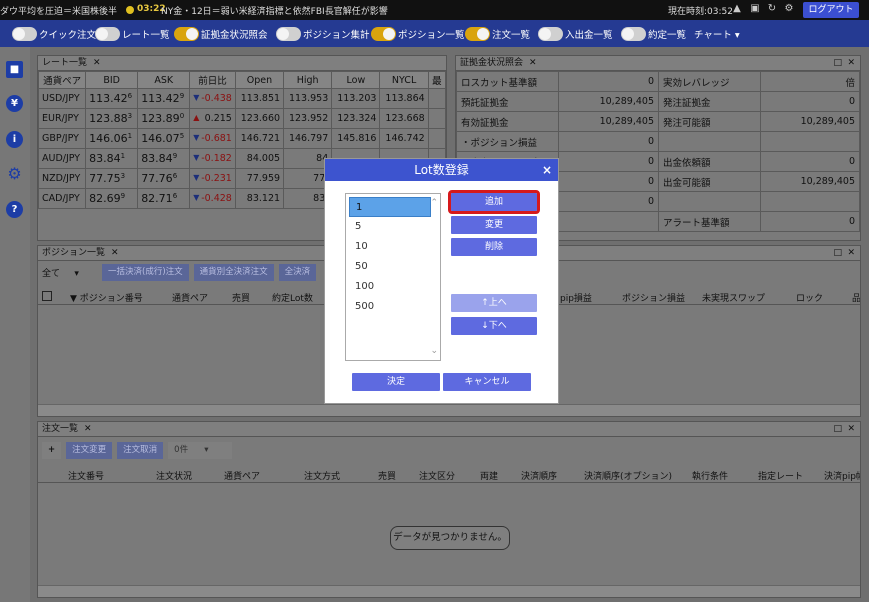 This screenshot has height=602, width=869. I want to click on col-bid: BID, so click(112, 80).